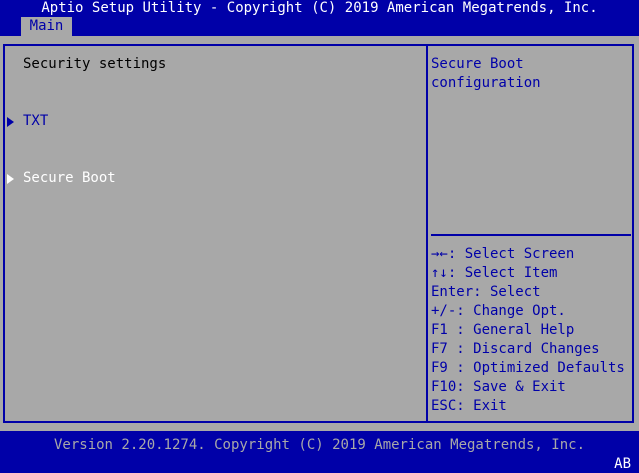 Image resolution: width=639 pixels, height=473 pixels. What do you see at coordinates (46, 26) in the screenshot?
I see `tab-main: Main` at bounding box center [46, 26].